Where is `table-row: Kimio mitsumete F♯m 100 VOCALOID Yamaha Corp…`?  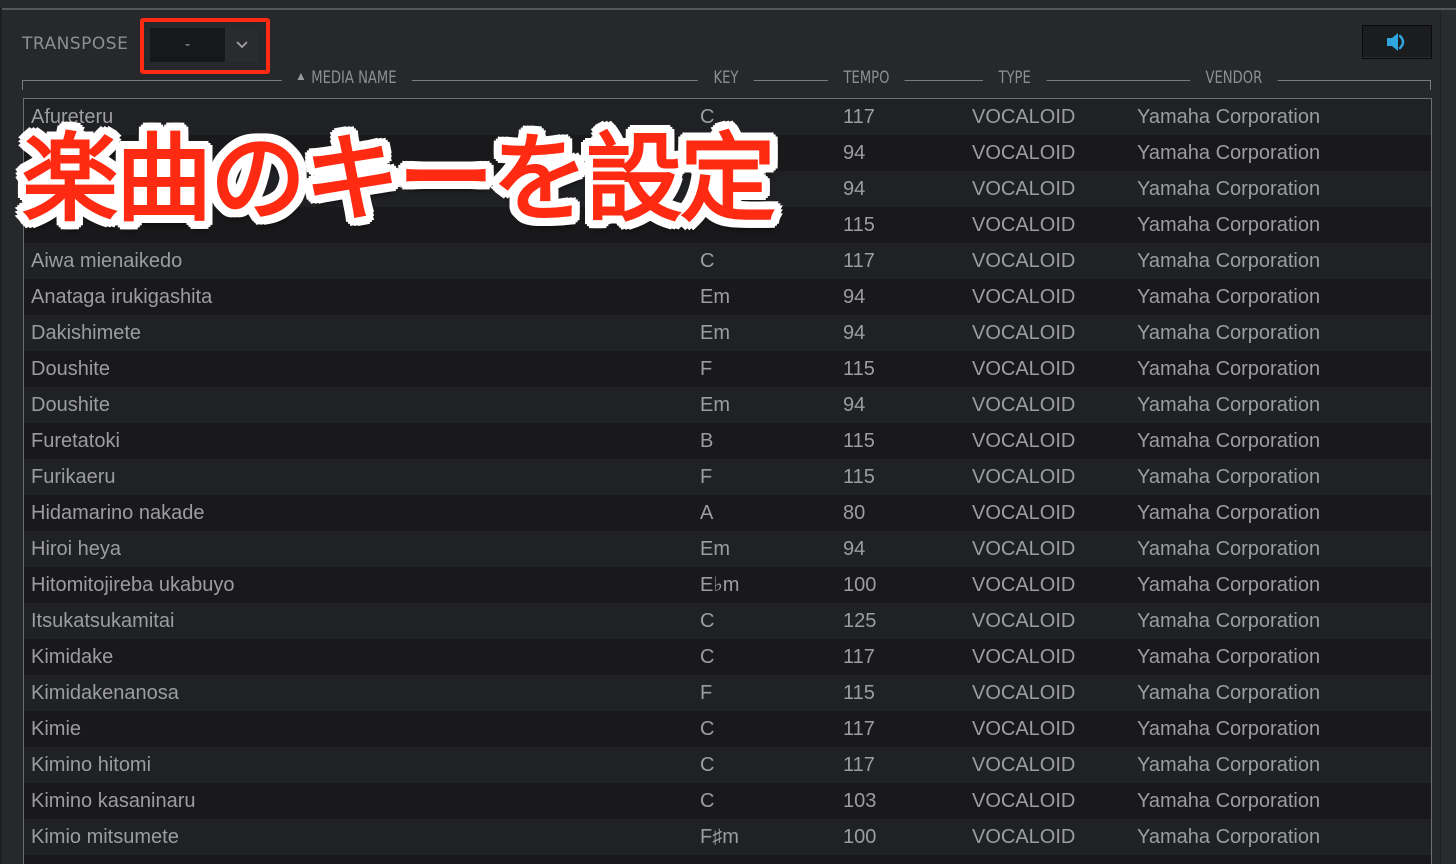
table-row: Kimio mitsumete F♯m 100 VOCALOID Yamaha Corp… is located at coordinates (727, 837).